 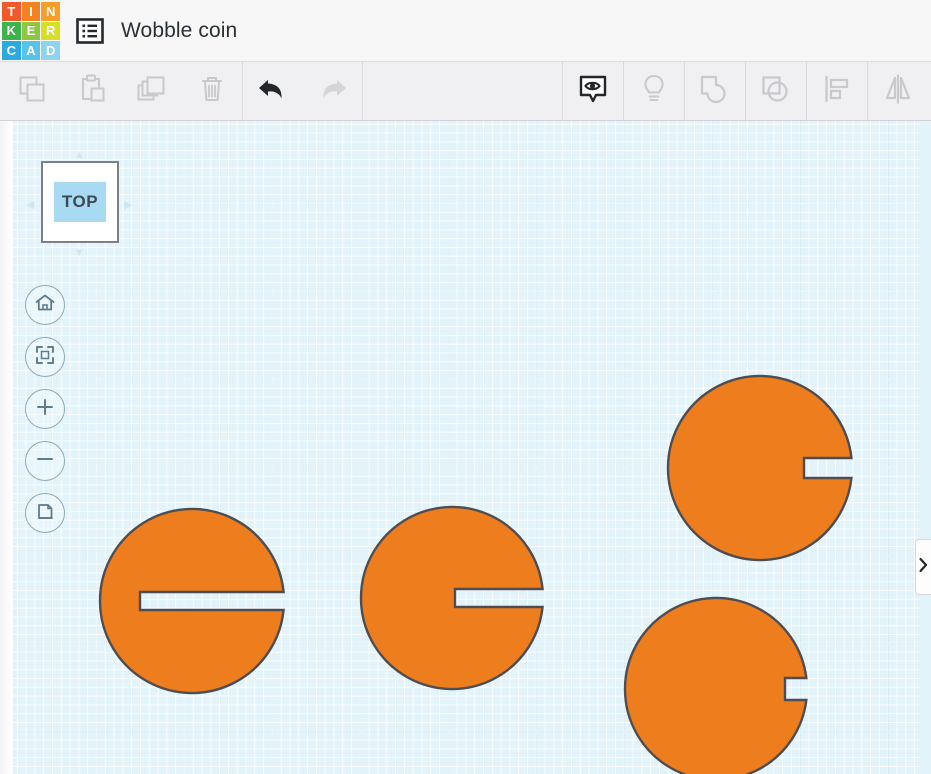 I want to click on redo-arrow-icon, so click(x=332, y=91).